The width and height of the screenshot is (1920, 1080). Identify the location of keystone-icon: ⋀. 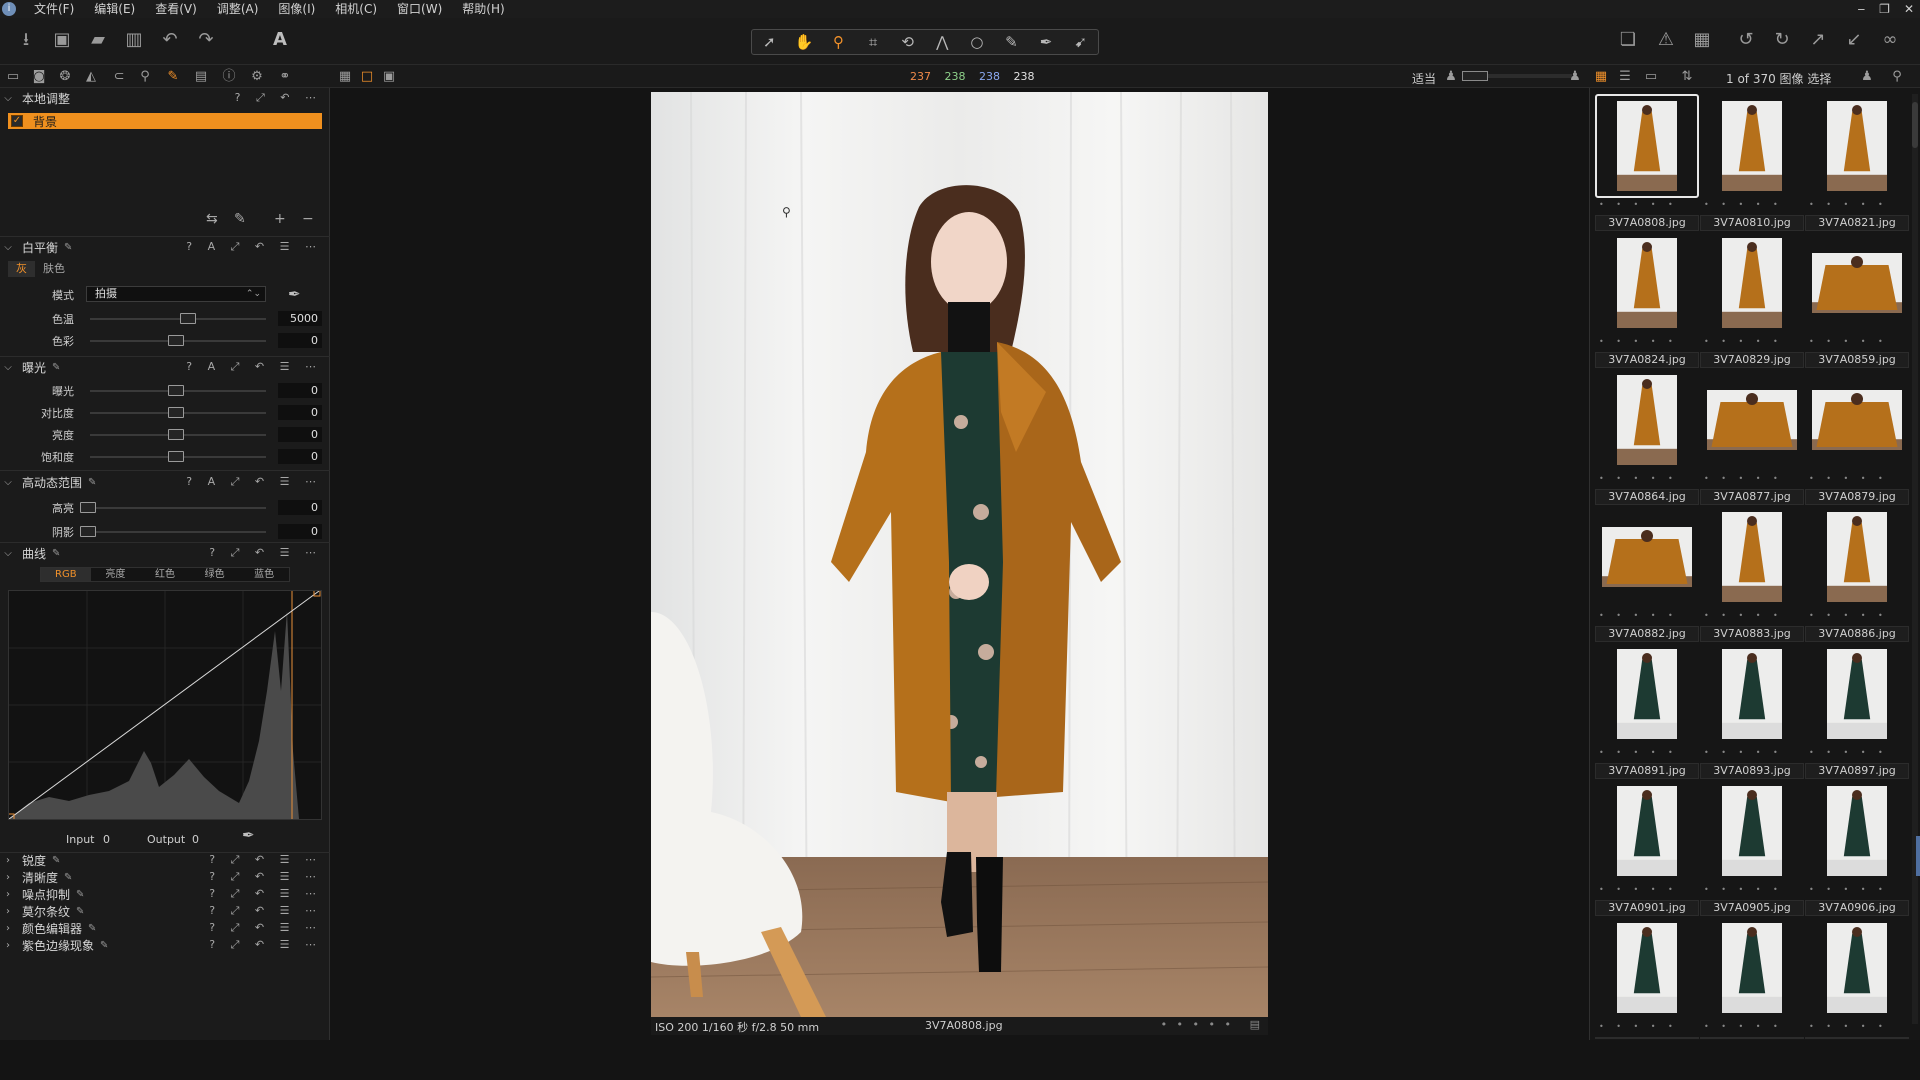
(942, 42).